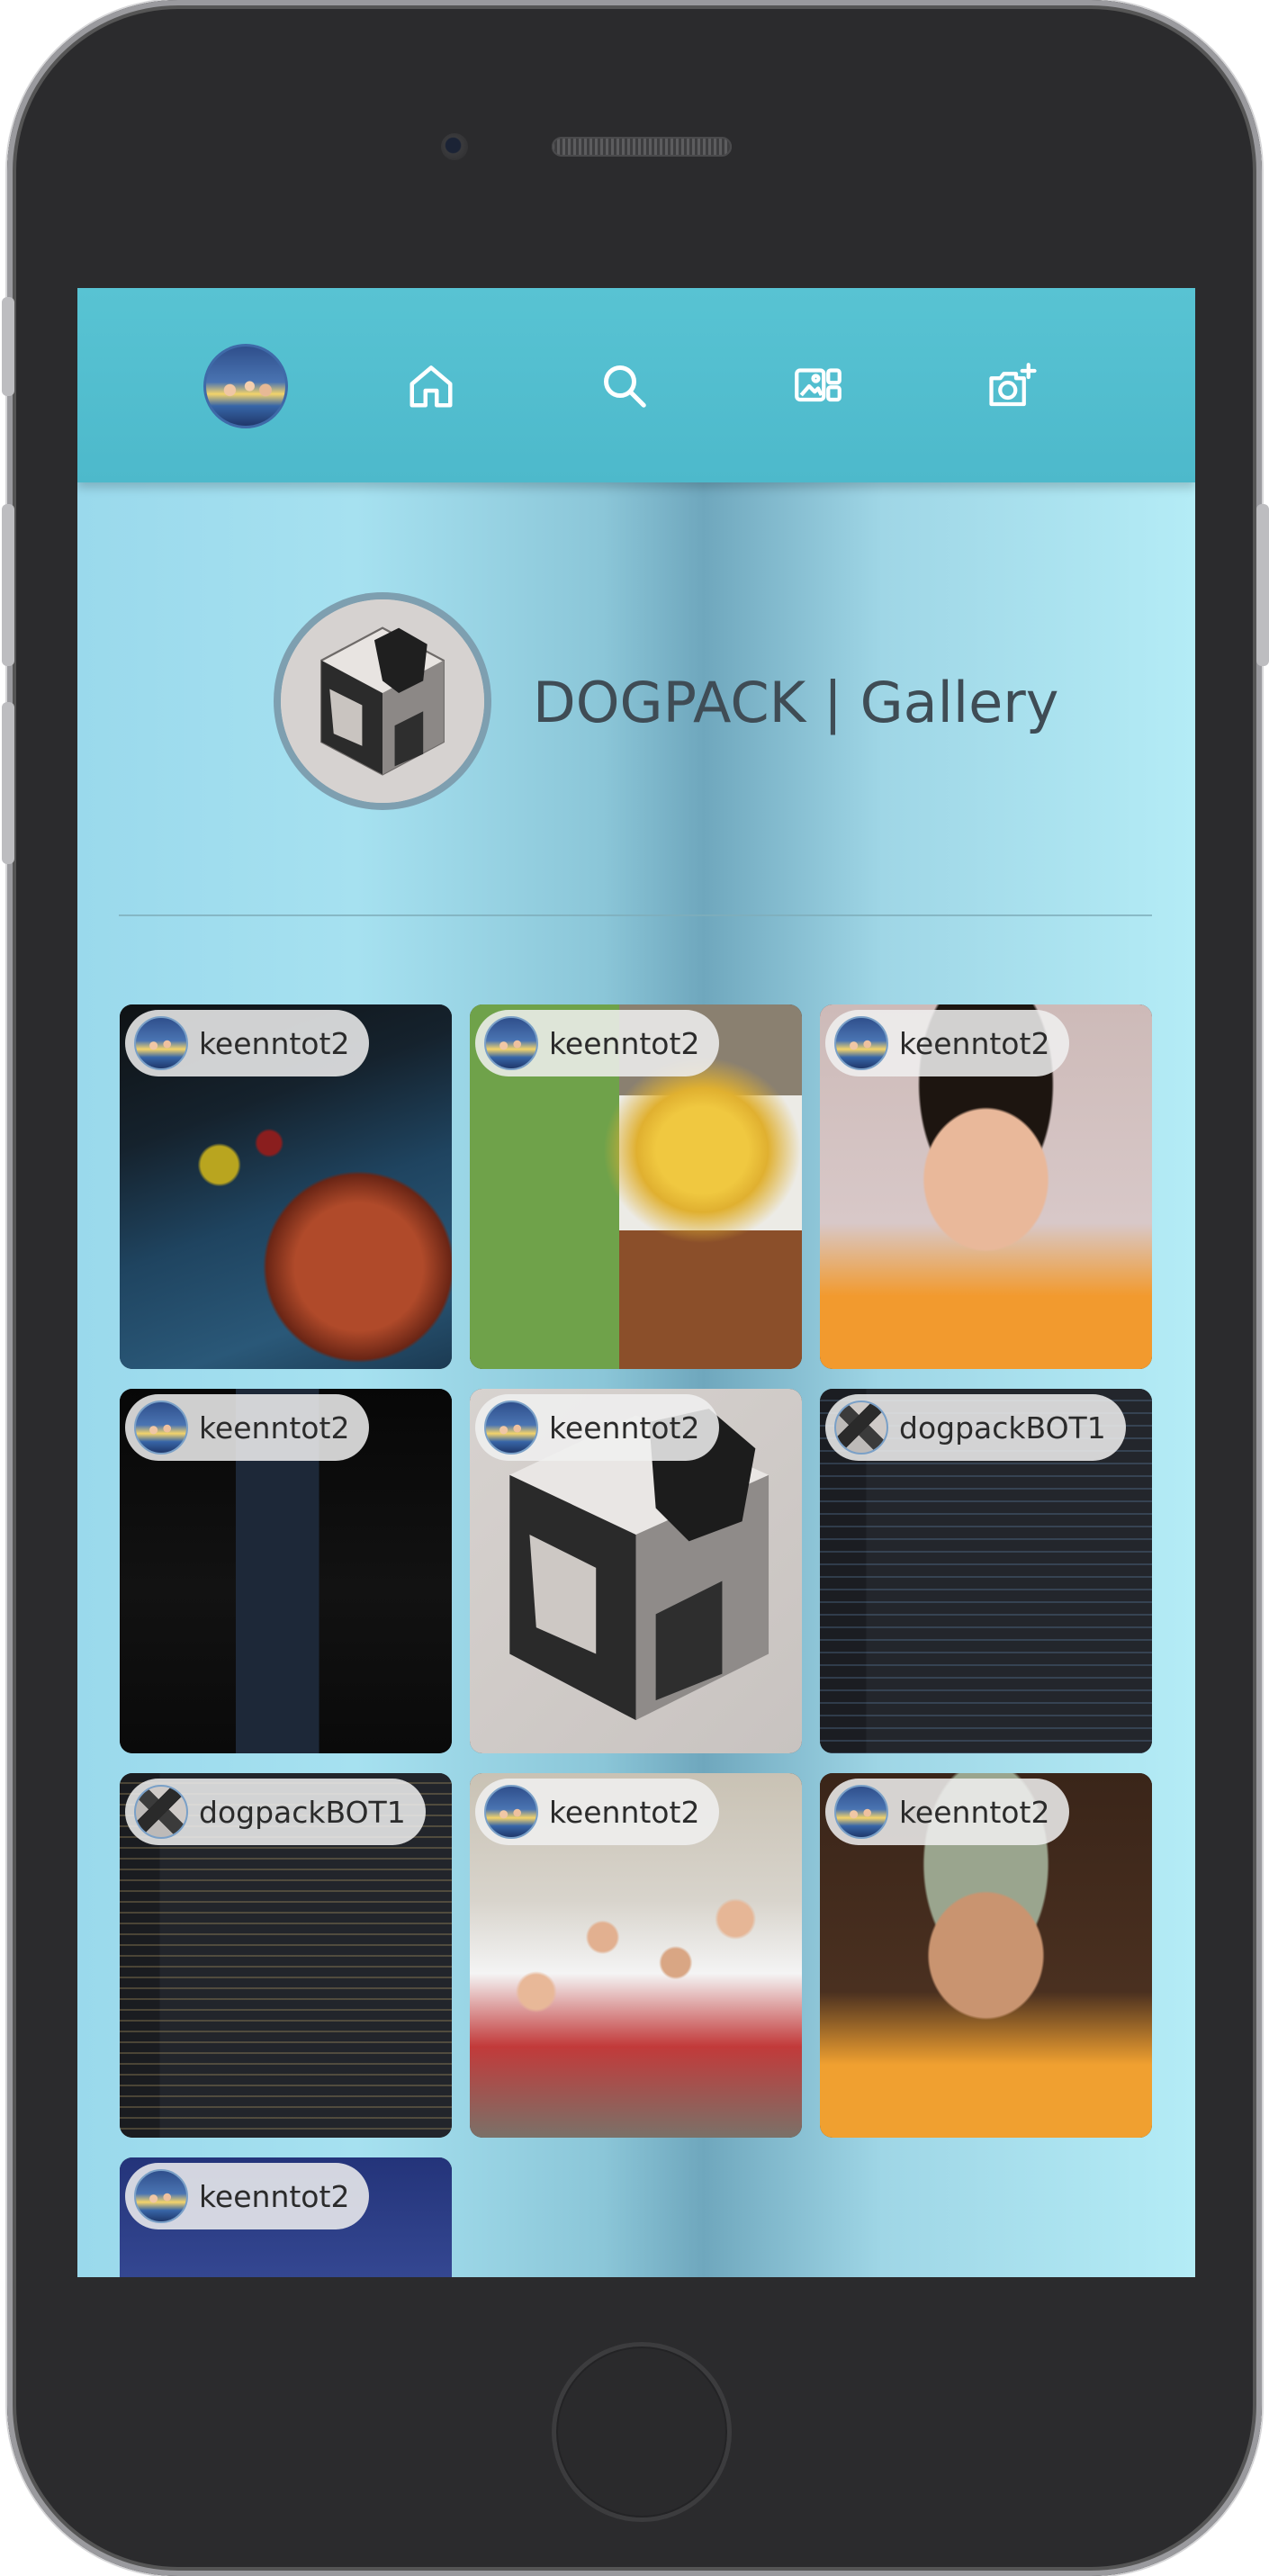 Image resolution: width=1269 pixels, height=2576 pixels. What do you see at coordinates (796, 702) in the screenshot?
I see `page-title: DOGPACK | Gallery` at bounding box center [796, 702].